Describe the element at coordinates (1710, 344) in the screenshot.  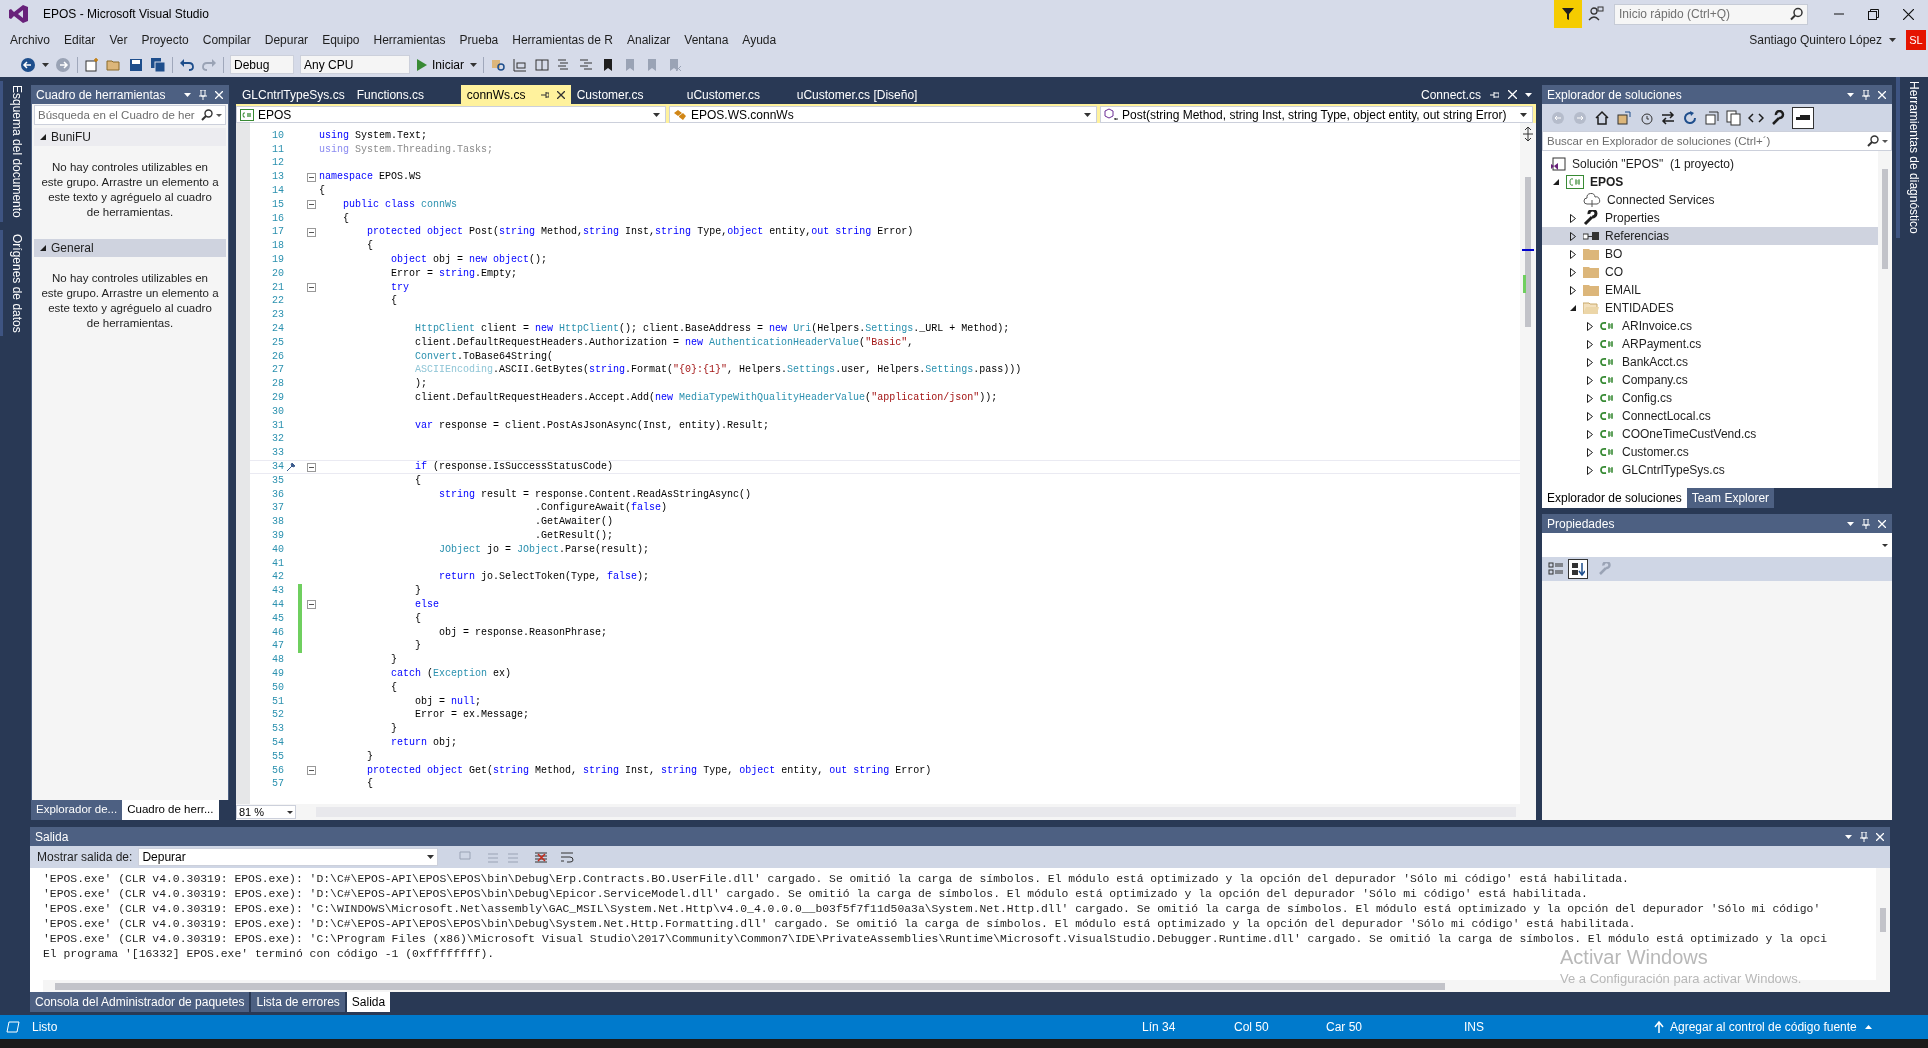
I see `tree-item: ARPayment.cs` at that location.